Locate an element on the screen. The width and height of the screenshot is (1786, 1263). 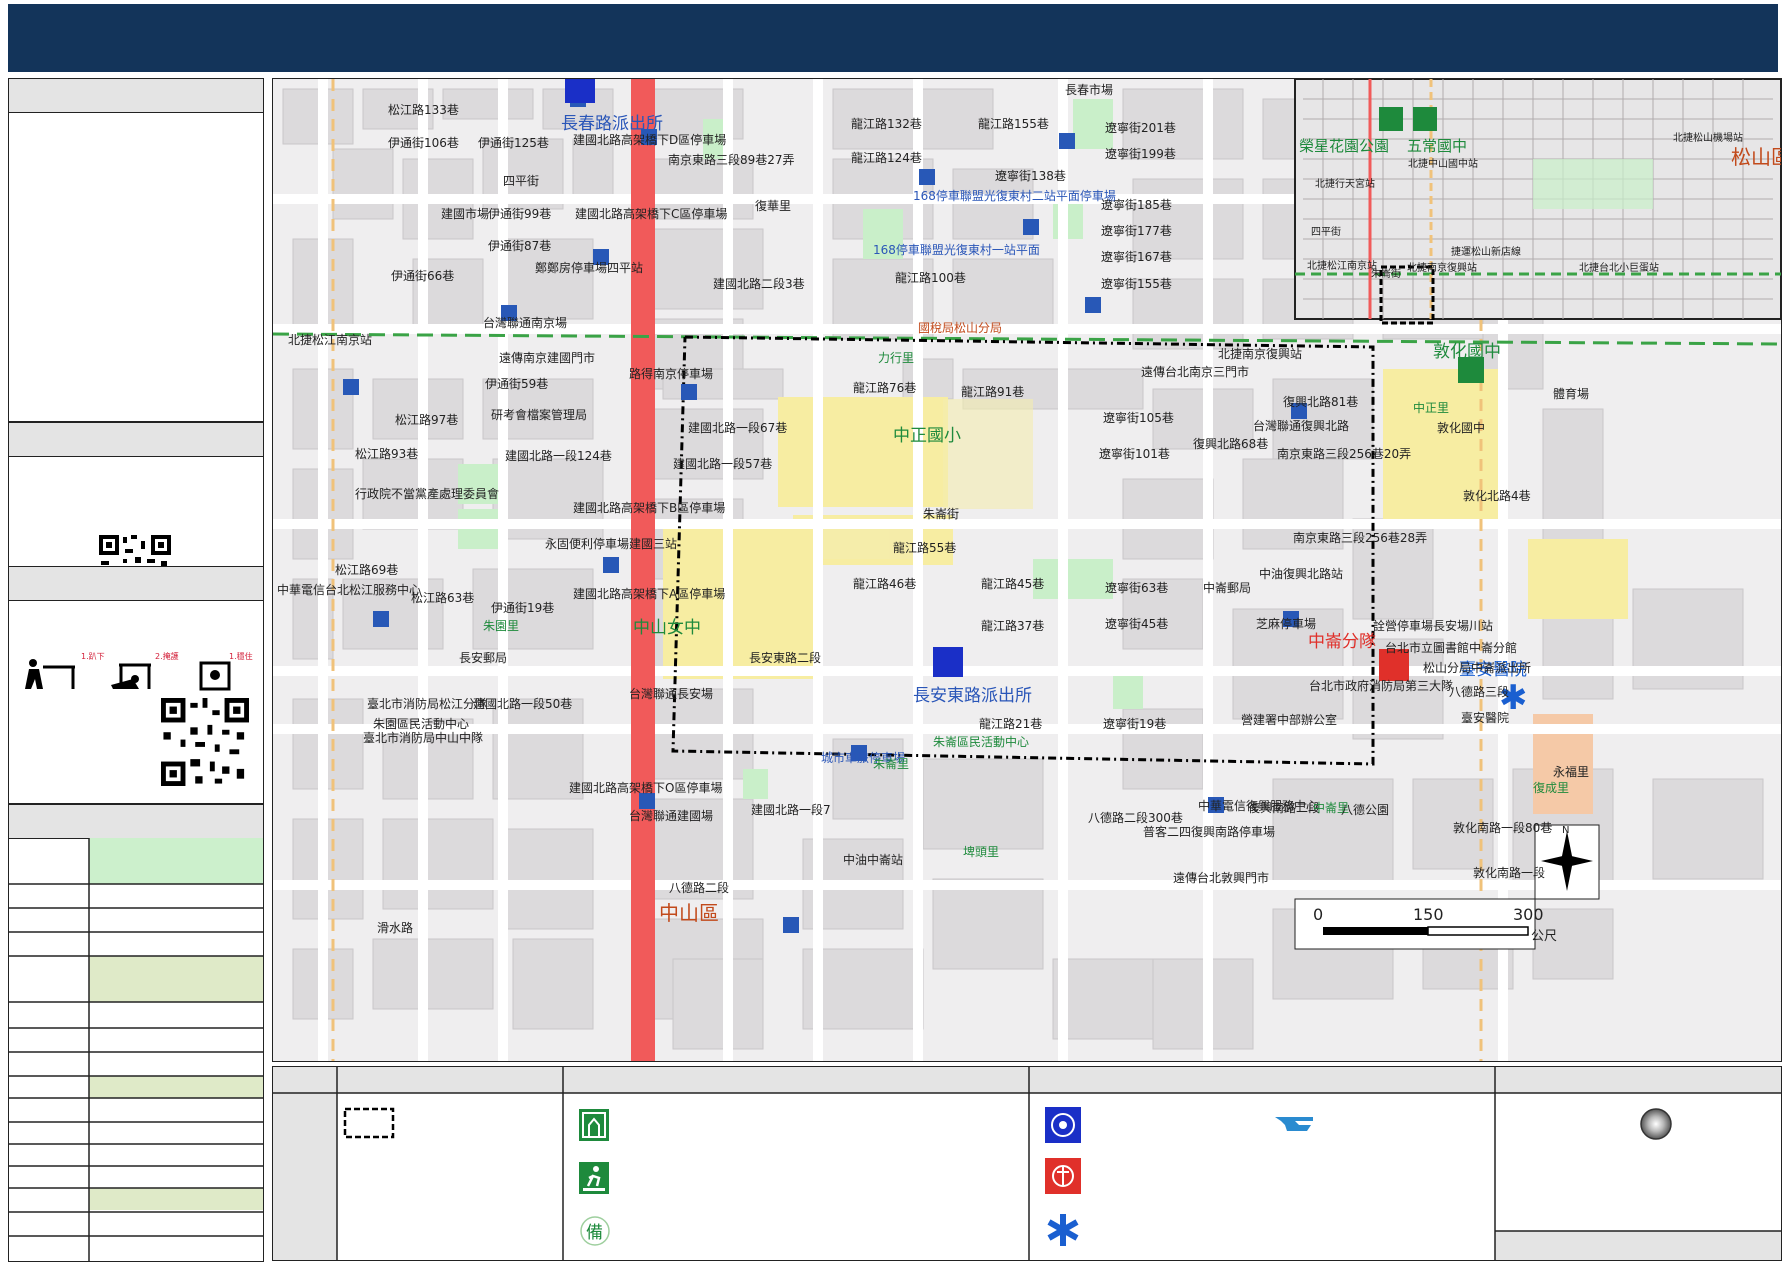
street-label: 伊通街66巷 is located at coordinates (423, 276).